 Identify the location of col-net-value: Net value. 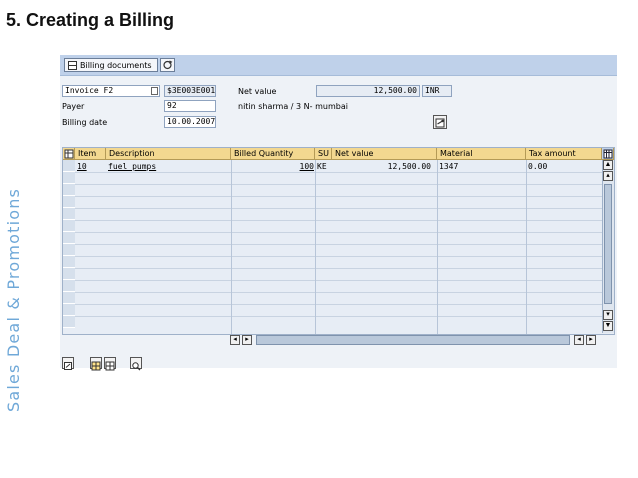
(384, 154).